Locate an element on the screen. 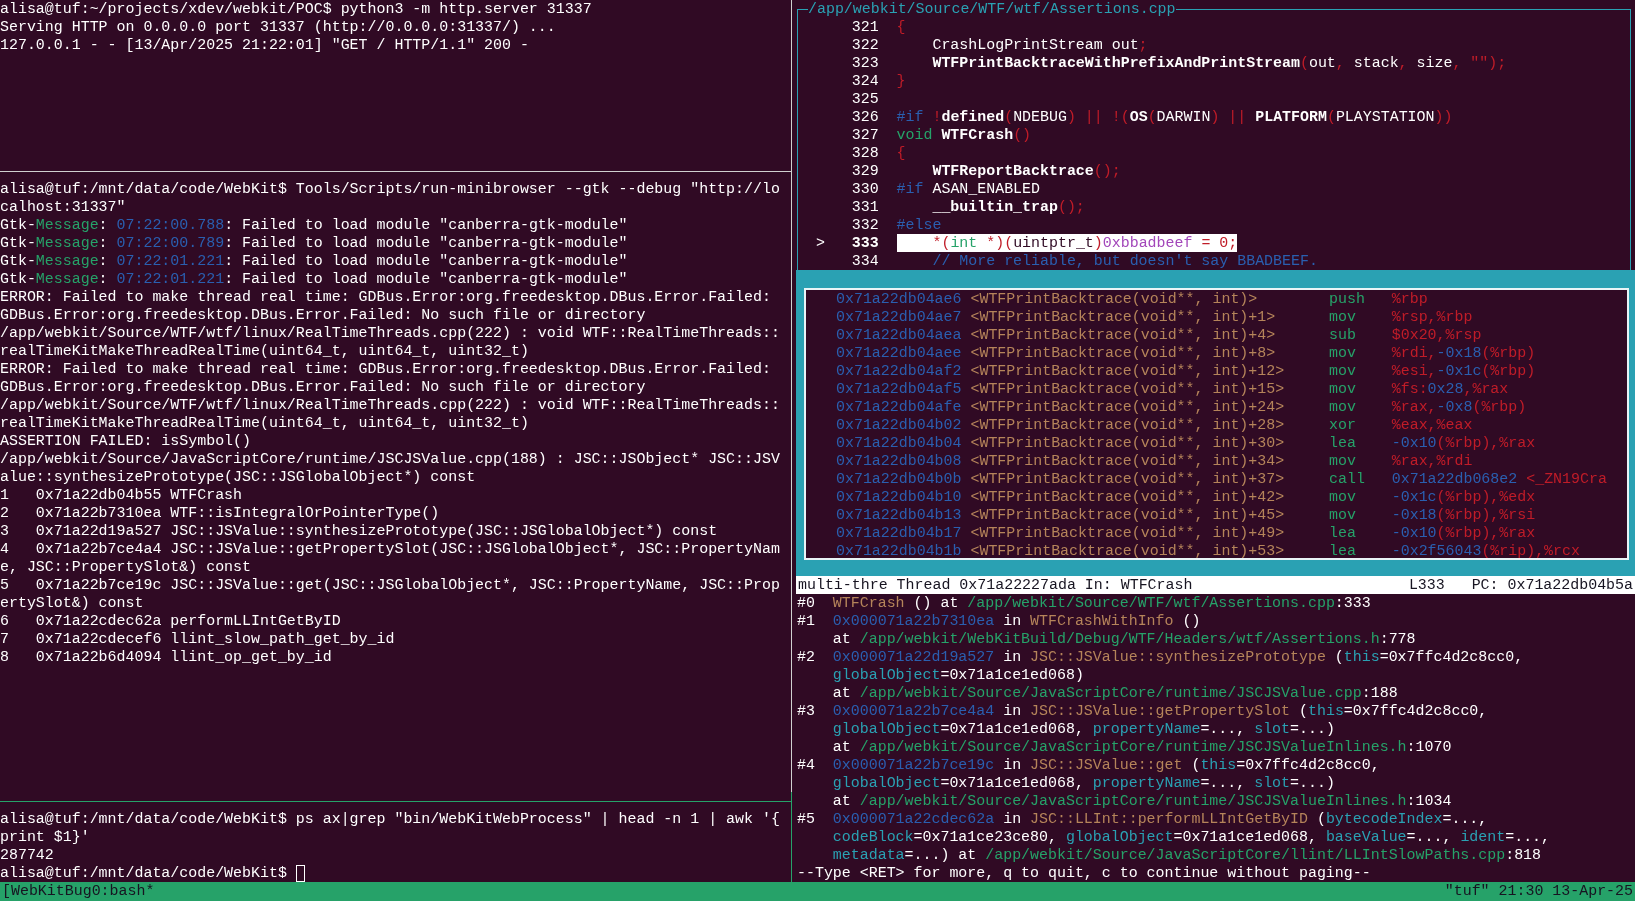 This screenshot has height=901, width=1635. instruction-address: 0x71a22db04b1b is located at coordinates (899, 550).